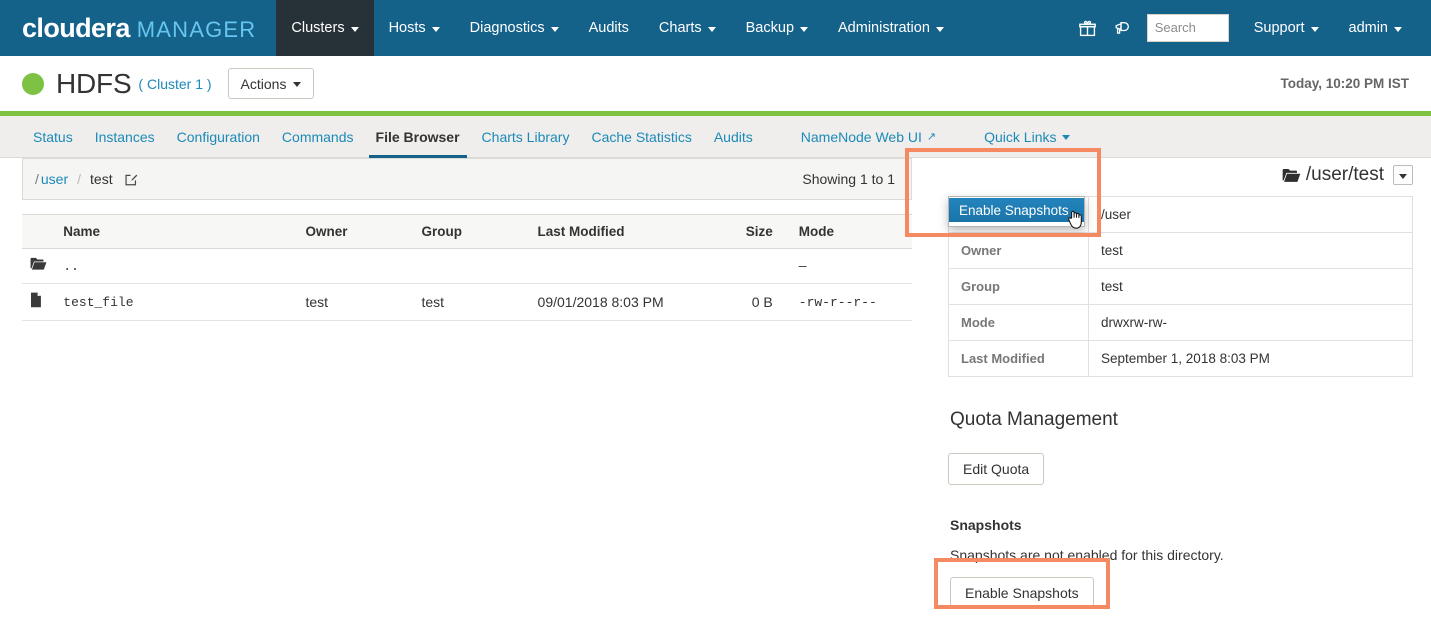  Describe the element at coordinates (738, 302) in the screenshot. I see `file-size: 0 B` at that location.